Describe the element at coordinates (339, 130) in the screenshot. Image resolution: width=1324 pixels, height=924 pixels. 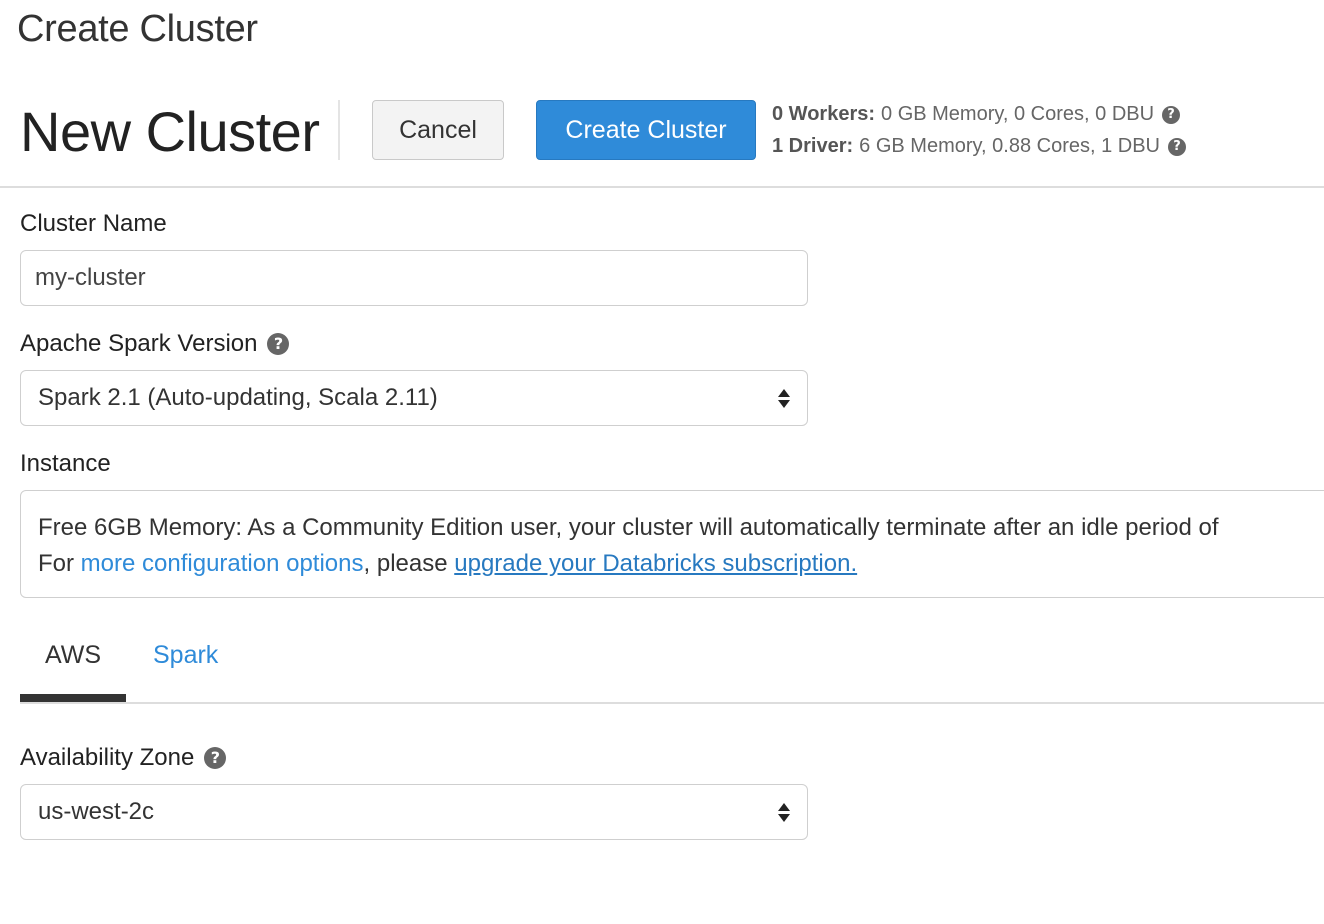
I see `title-divider` at that location.